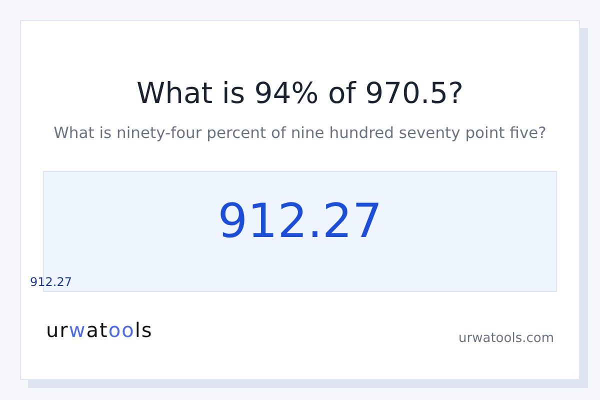 This screenshot has height=400, width=600. Describe the element at coordinates (300, 222) in the screenshot. I see `result-value: 912.27` at that location.